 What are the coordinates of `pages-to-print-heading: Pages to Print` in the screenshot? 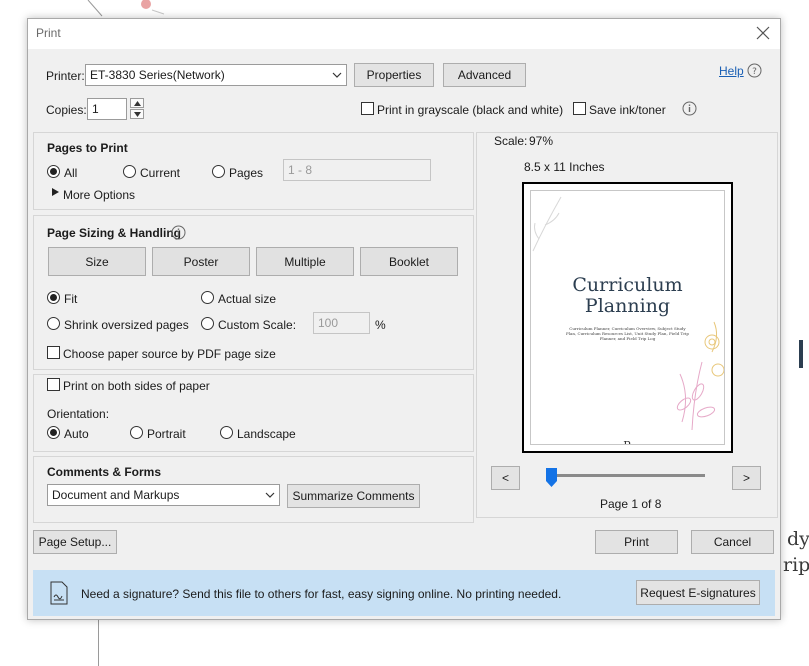 It's located at (87, 148).